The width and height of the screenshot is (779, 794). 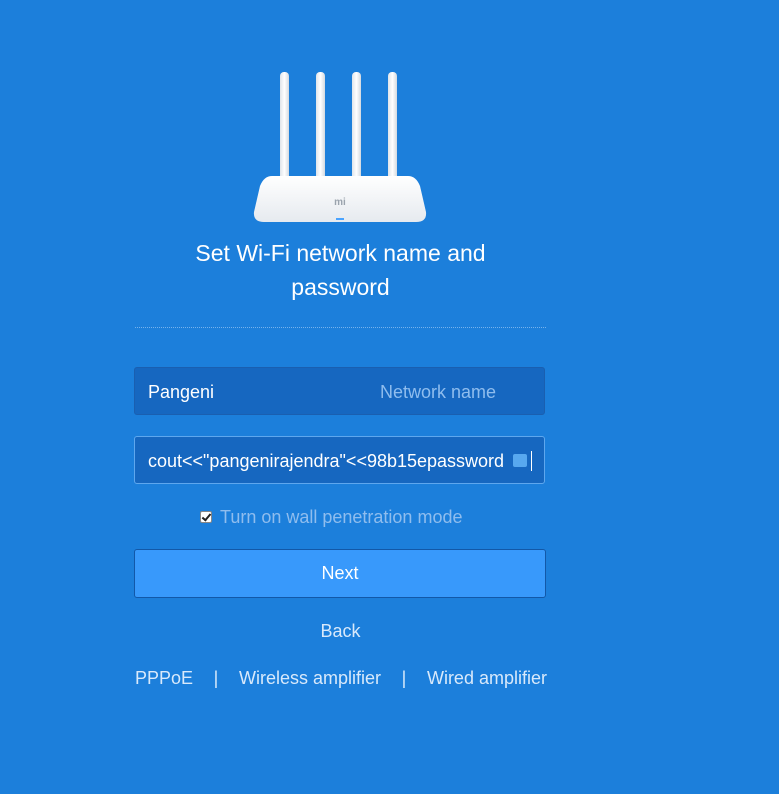 What do you see at coordinates (164, 678) in the screenshot?
I see `pppoe-link: PPPoE` at bounding box center [164, 678].